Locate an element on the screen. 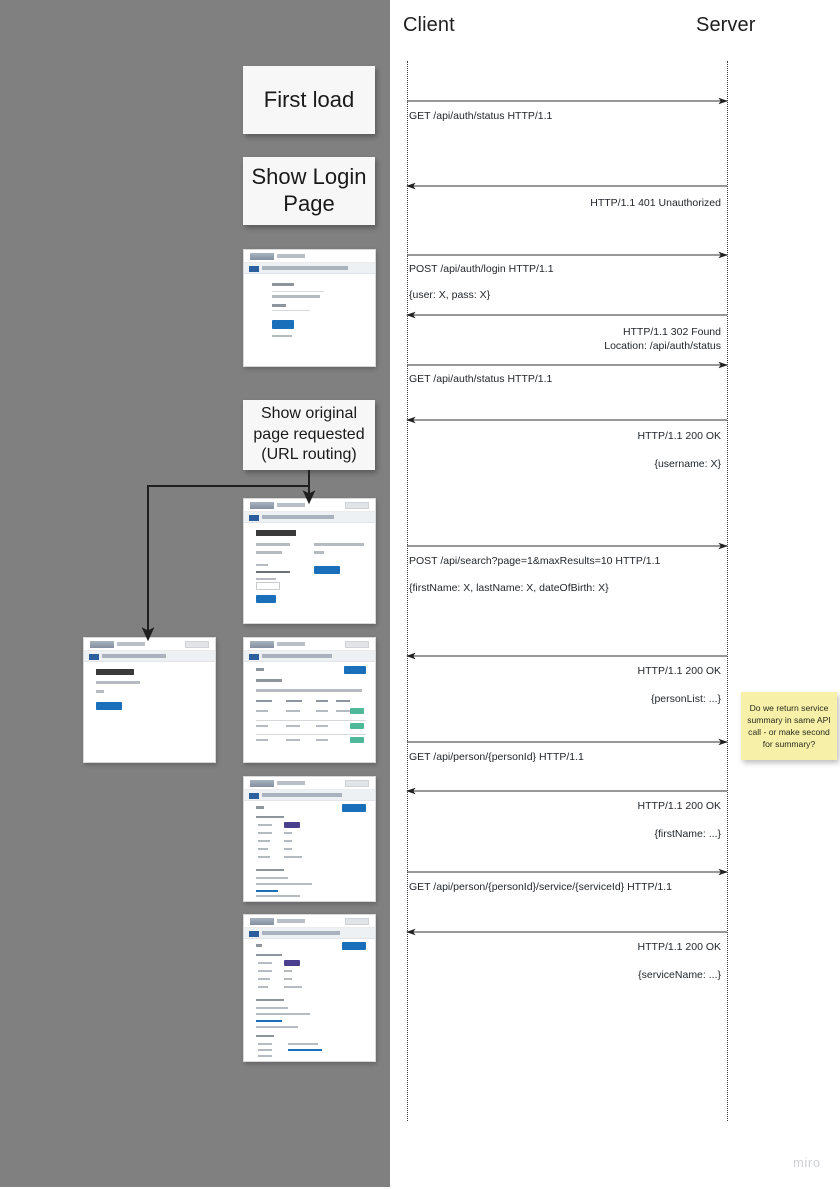 Image resolution: width=840 pixels, height=1189 pixels. message-line: HTTP/1.1 302 Found is located at coordinates (671, 332).